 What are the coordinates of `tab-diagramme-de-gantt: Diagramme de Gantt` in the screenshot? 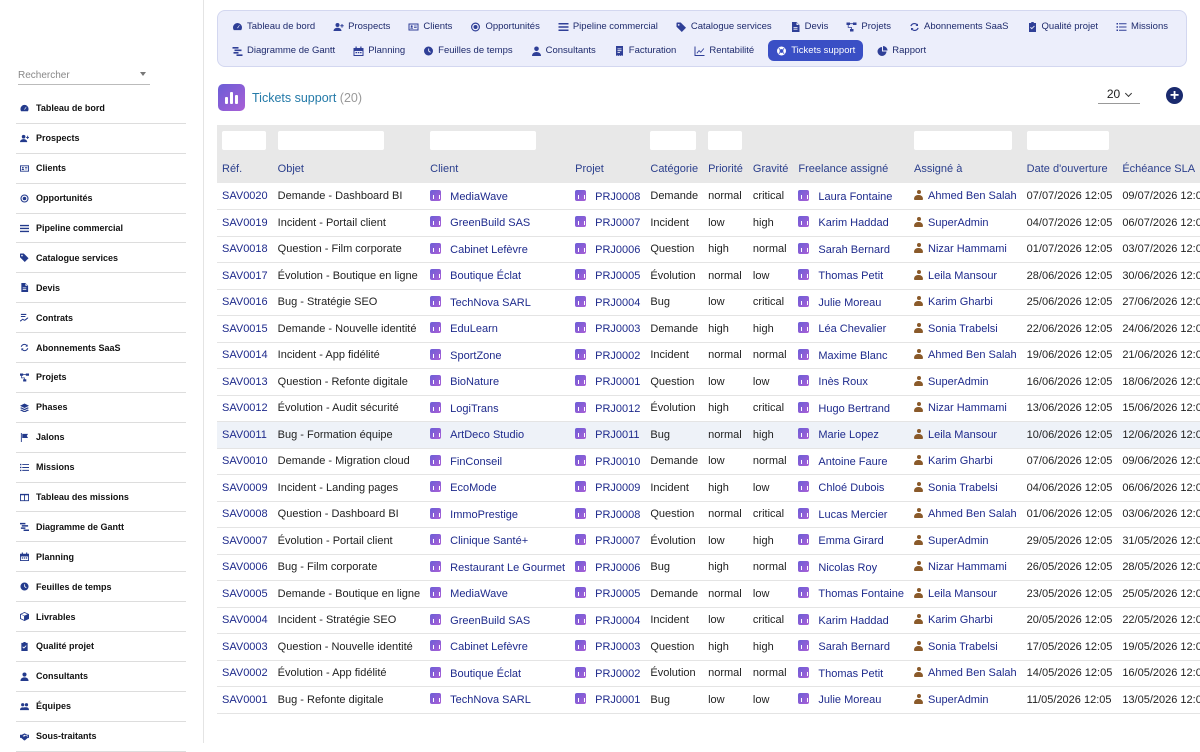 It's located at (283, 50).